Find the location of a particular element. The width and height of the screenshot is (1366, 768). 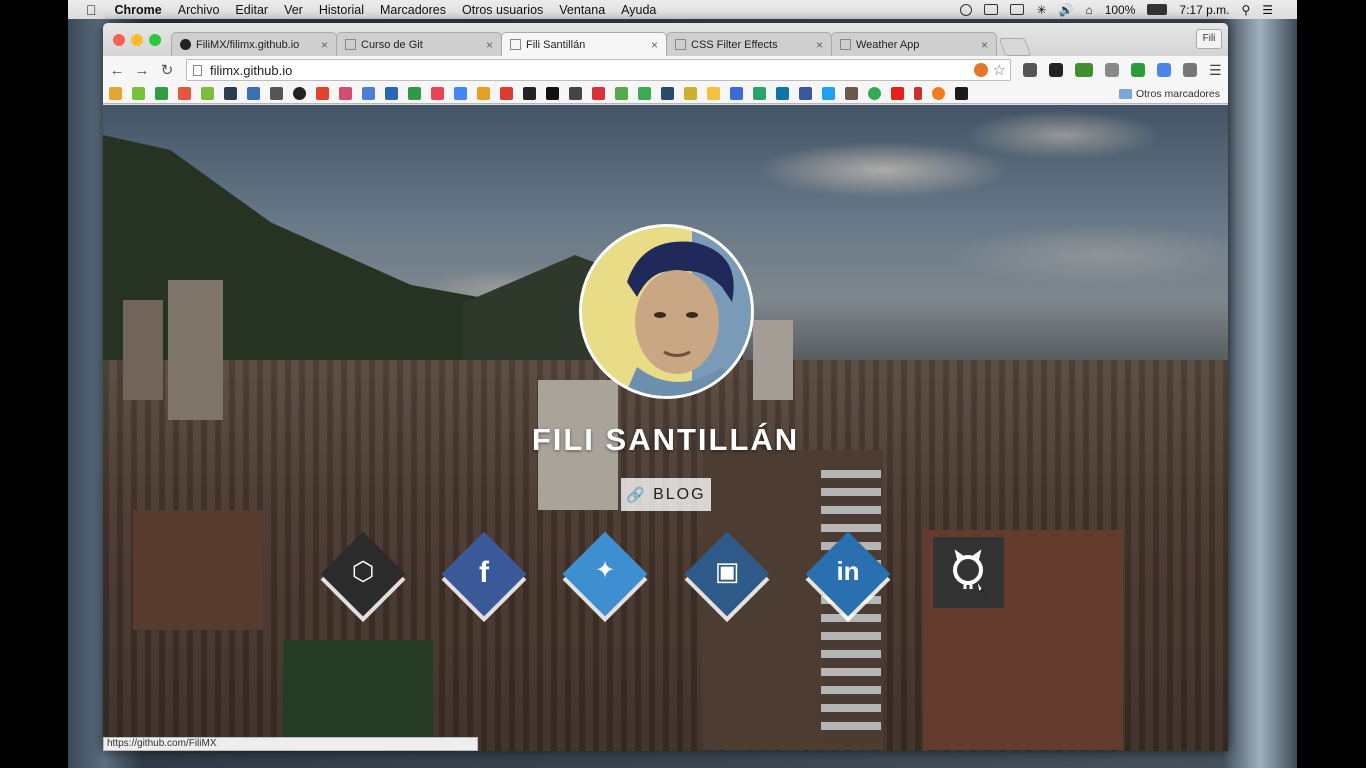

menu-ventana: Ventana is located at coordinates (582, 10).